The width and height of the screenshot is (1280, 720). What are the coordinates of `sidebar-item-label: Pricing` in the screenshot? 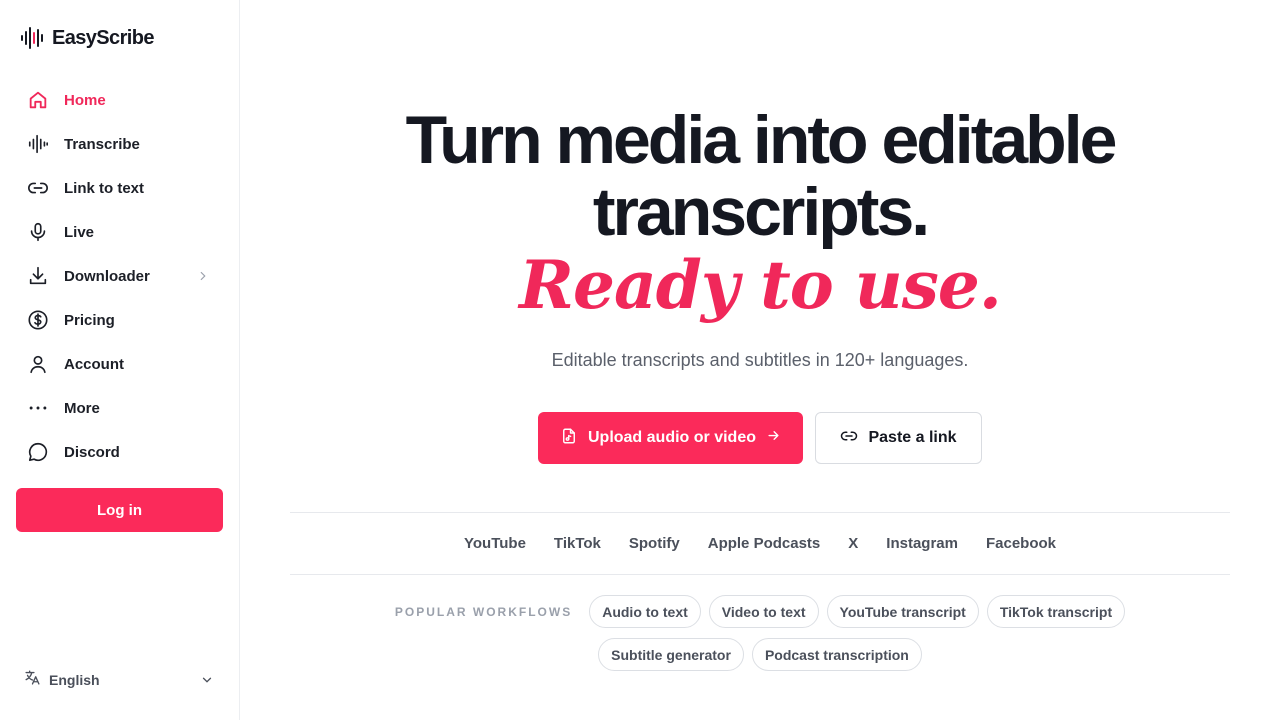 It's located at (89, 320).